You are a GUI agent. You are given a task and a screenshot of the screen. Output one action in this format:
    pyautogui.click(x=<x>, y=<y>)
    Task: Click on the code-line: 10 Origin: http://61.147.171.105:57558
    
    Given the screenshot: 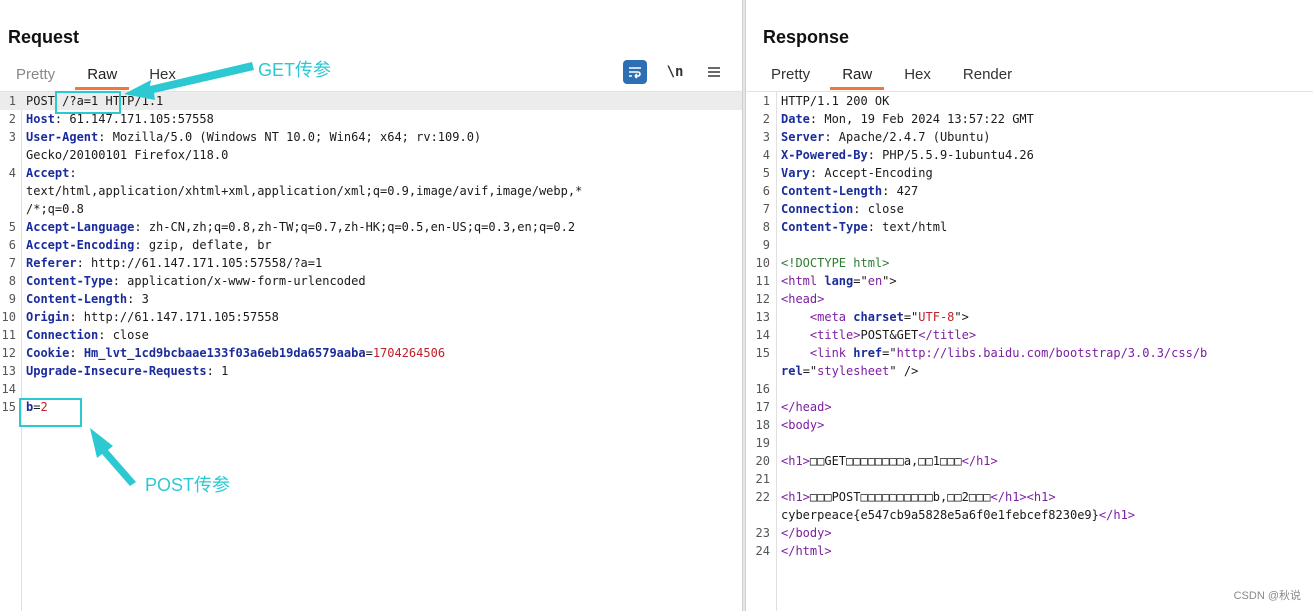 What is the action you would take?
    pyautogui.click(x=371, y=317)
    